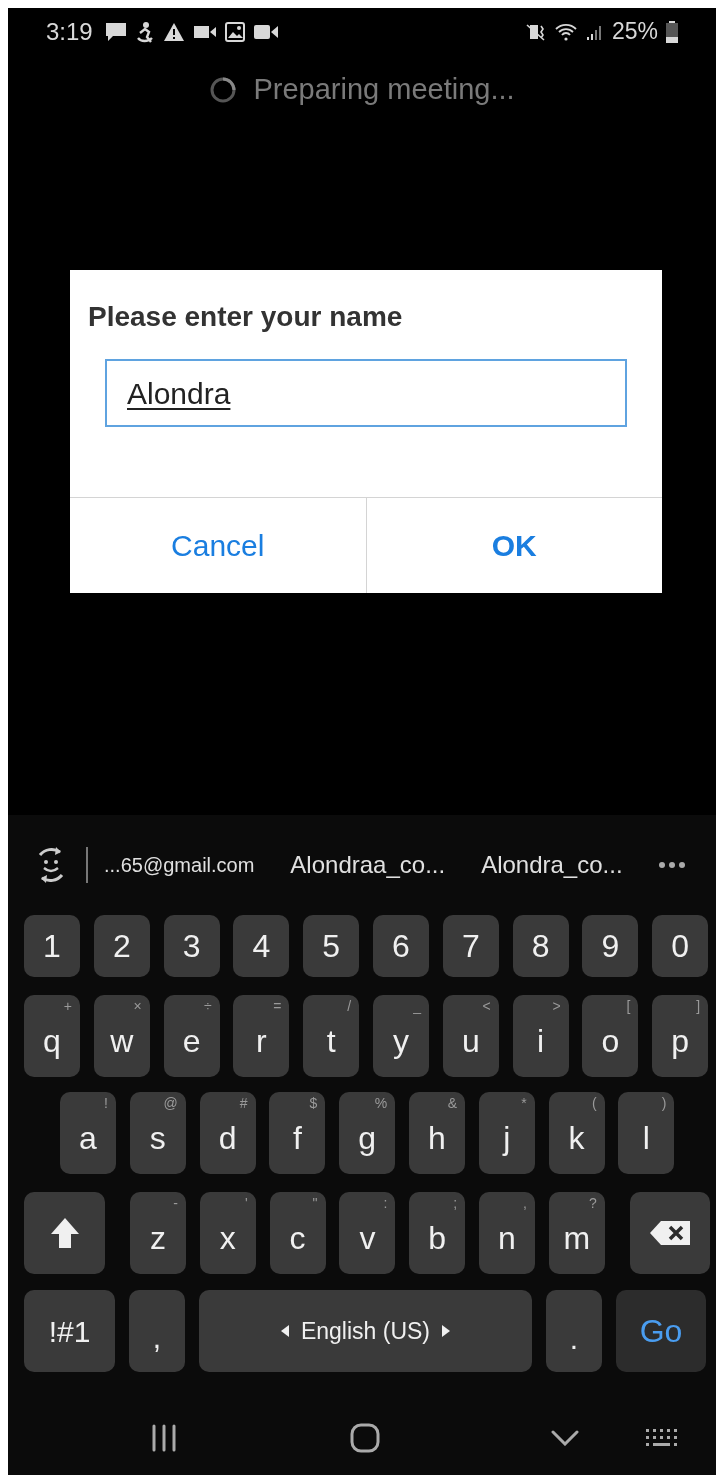  Describe the element at coordinates (246, 1203) in the screenshot. I see `key-hint: '` at that location.